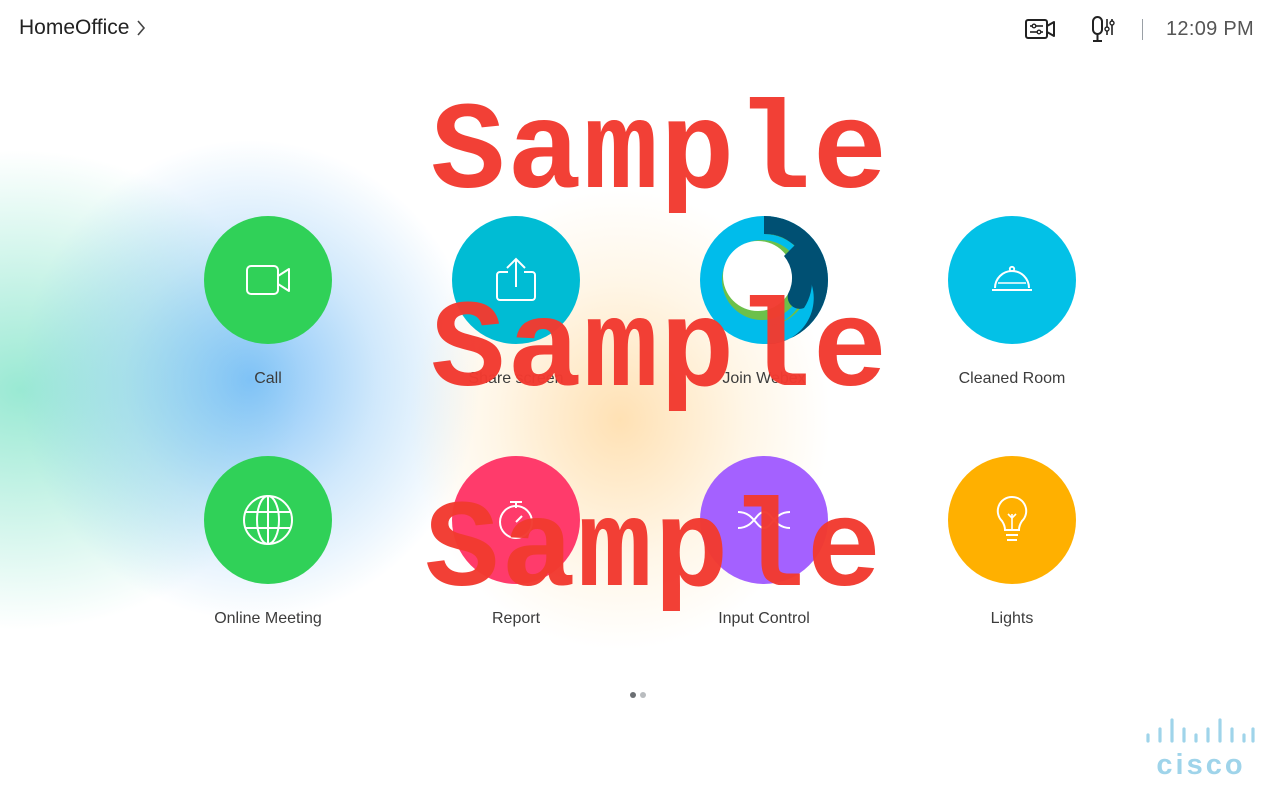 The width and height of the screenshot is (1280, 800). What do you see at coordinates (1040, 29) in the screenshot?
I see `camera-controls-icon` at bounding box center [1040, 29].